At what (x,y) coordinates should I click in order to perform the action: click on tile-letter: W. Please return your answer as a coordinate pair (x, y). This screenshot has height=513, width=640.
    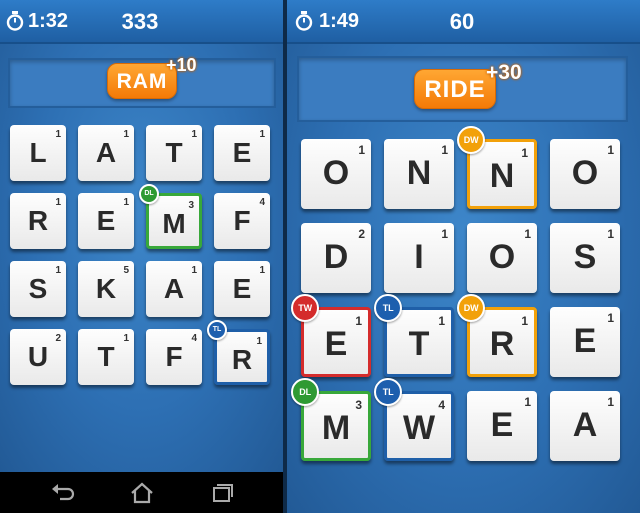
    Looking at the image, I should click on (419, 428).